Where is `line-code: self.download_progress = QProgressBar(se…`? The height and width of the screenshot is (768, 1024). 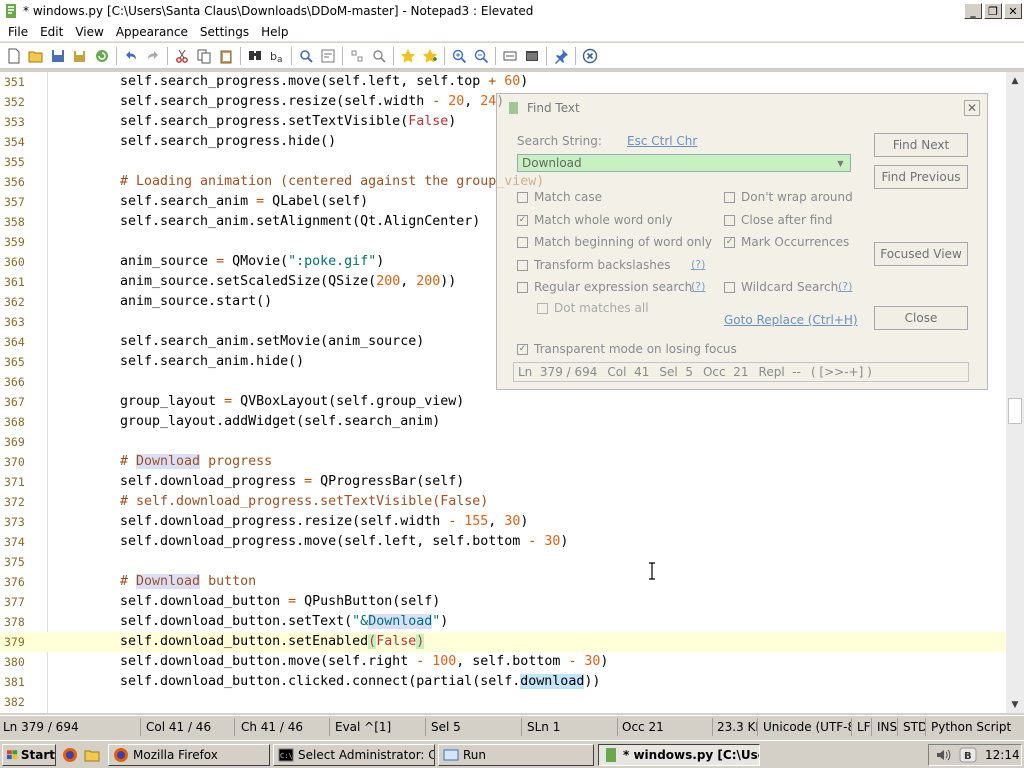
line-code: self.download_progress = QProgressBar(se… is located at coordinates (292, 481).